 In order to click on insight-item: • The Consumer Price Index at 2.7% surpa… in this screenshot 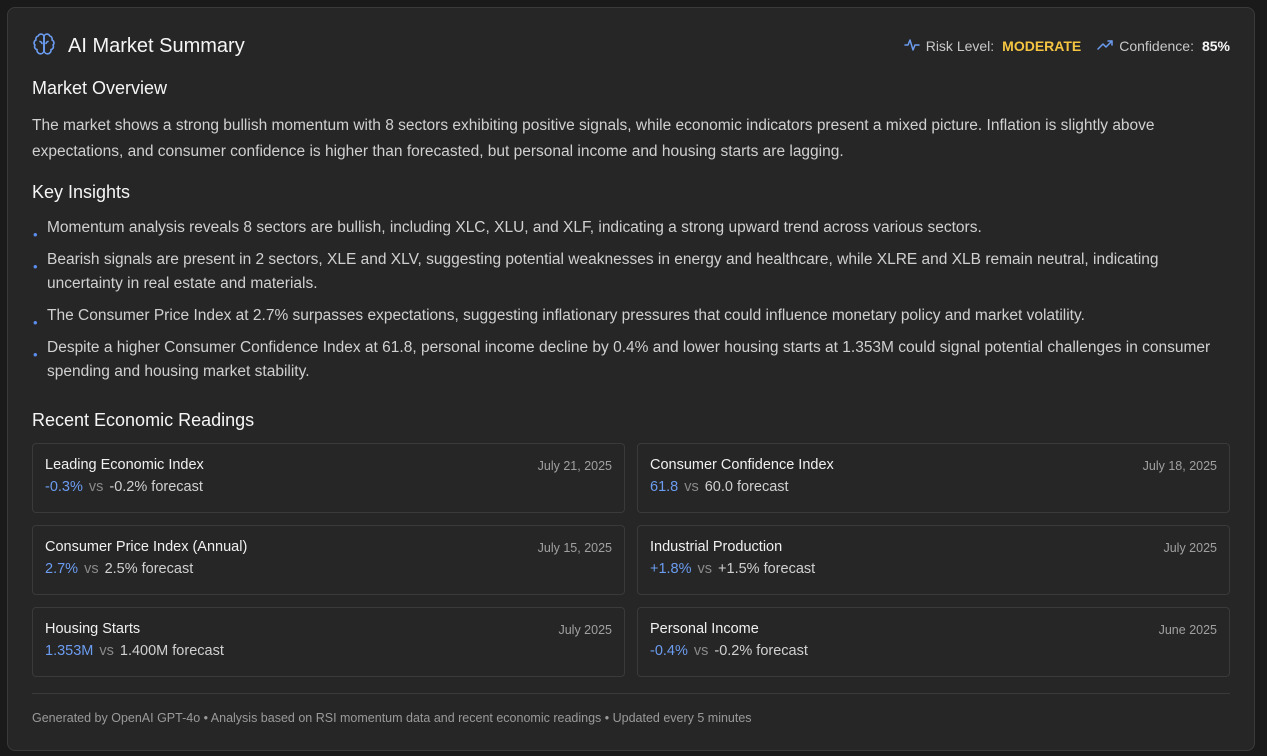, I will do `click(632, 317)`.